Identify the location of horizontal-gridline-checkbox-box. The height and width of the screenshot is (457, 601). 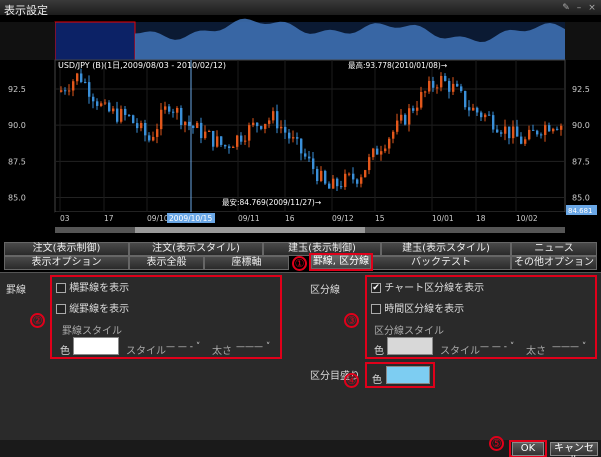
(61, 288).